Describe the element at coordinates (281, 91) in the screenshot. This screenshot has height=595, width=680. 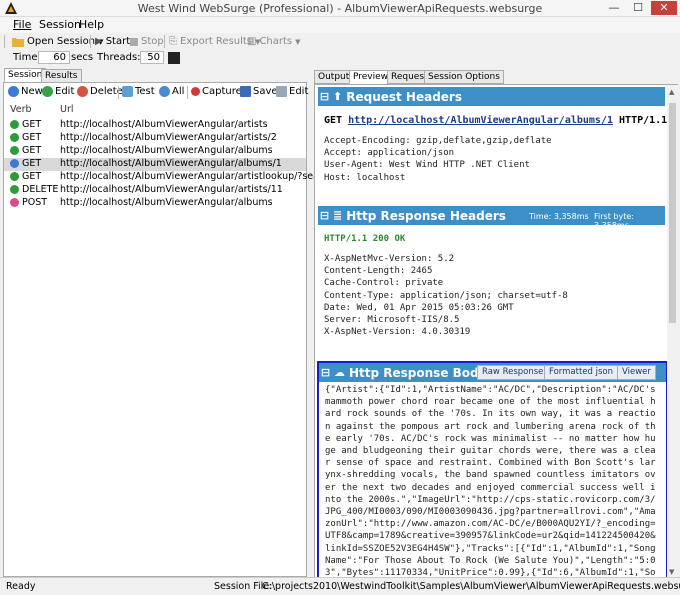
I see `document-icon` at that location.